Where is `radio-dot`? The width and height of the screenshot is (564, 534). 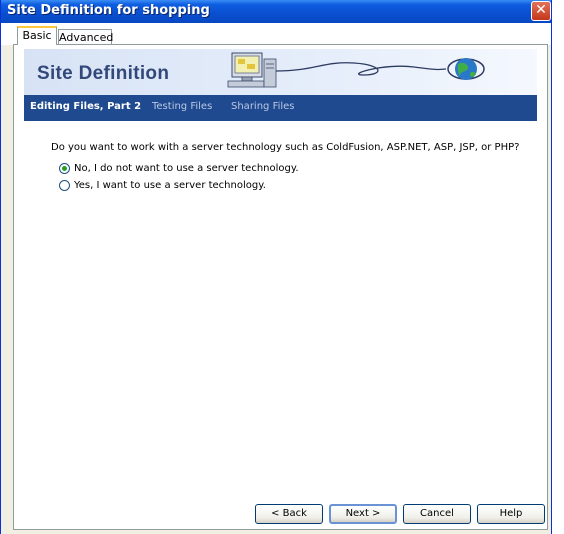
radio-dot is located at coordinates (64, 168).